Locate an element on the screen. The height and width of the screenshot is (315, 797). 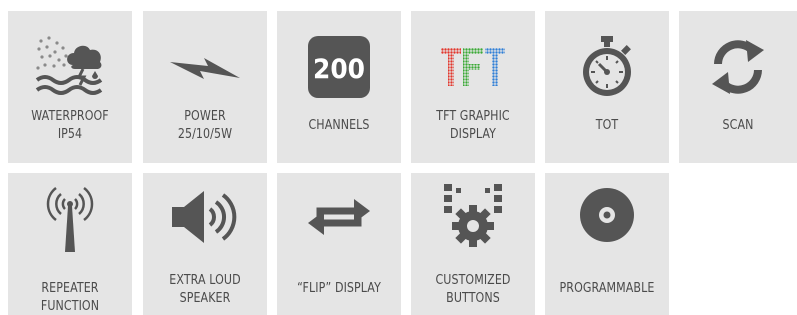
label-line: CUSTOMIZED is located at coordinates (473, 280).